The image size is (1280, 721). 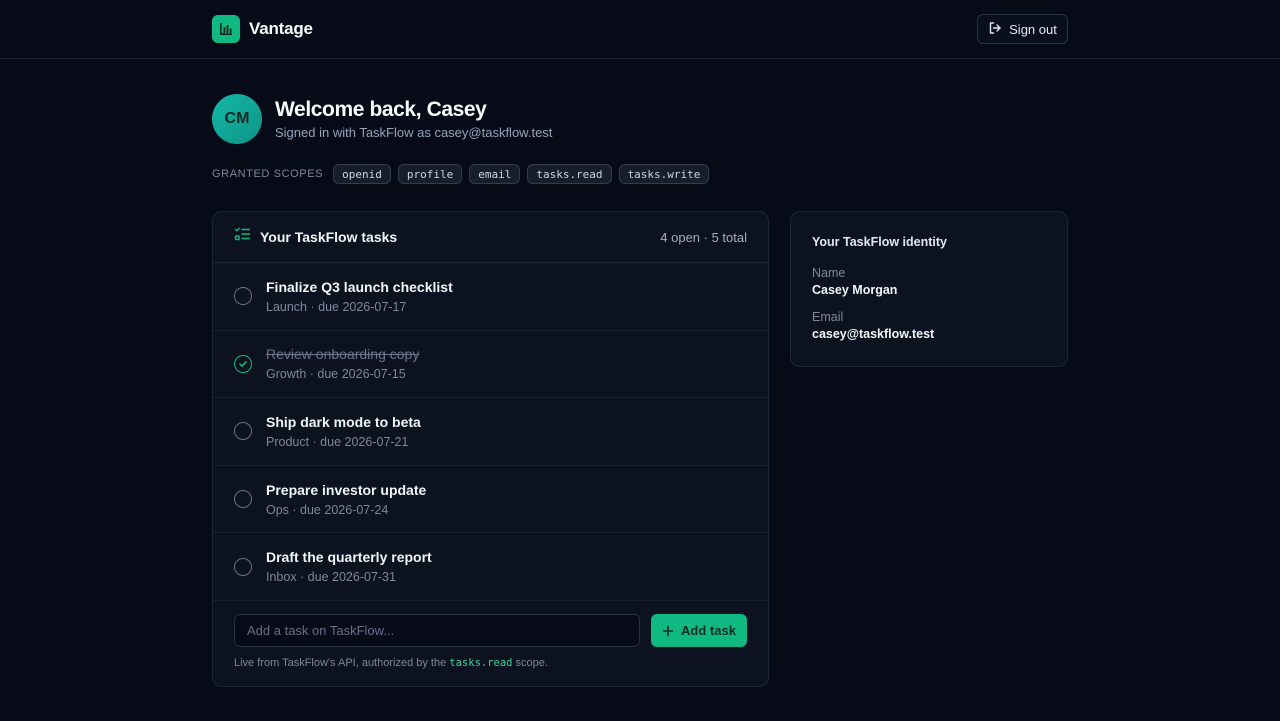 What do you see at coordinates (337, 441) in the screenshot?
I see `task-meta: Product · due 2026-07-21` at bounding box center [337, 441].